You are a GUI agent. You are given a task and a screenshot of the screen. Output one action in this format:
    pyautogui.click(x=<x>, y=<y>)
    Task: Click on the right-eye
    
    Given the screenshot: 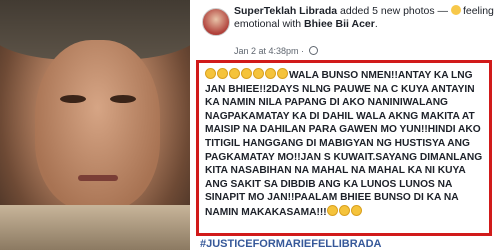 What is the action you would take?
    pyautogui.click(x=123, y=99)
    